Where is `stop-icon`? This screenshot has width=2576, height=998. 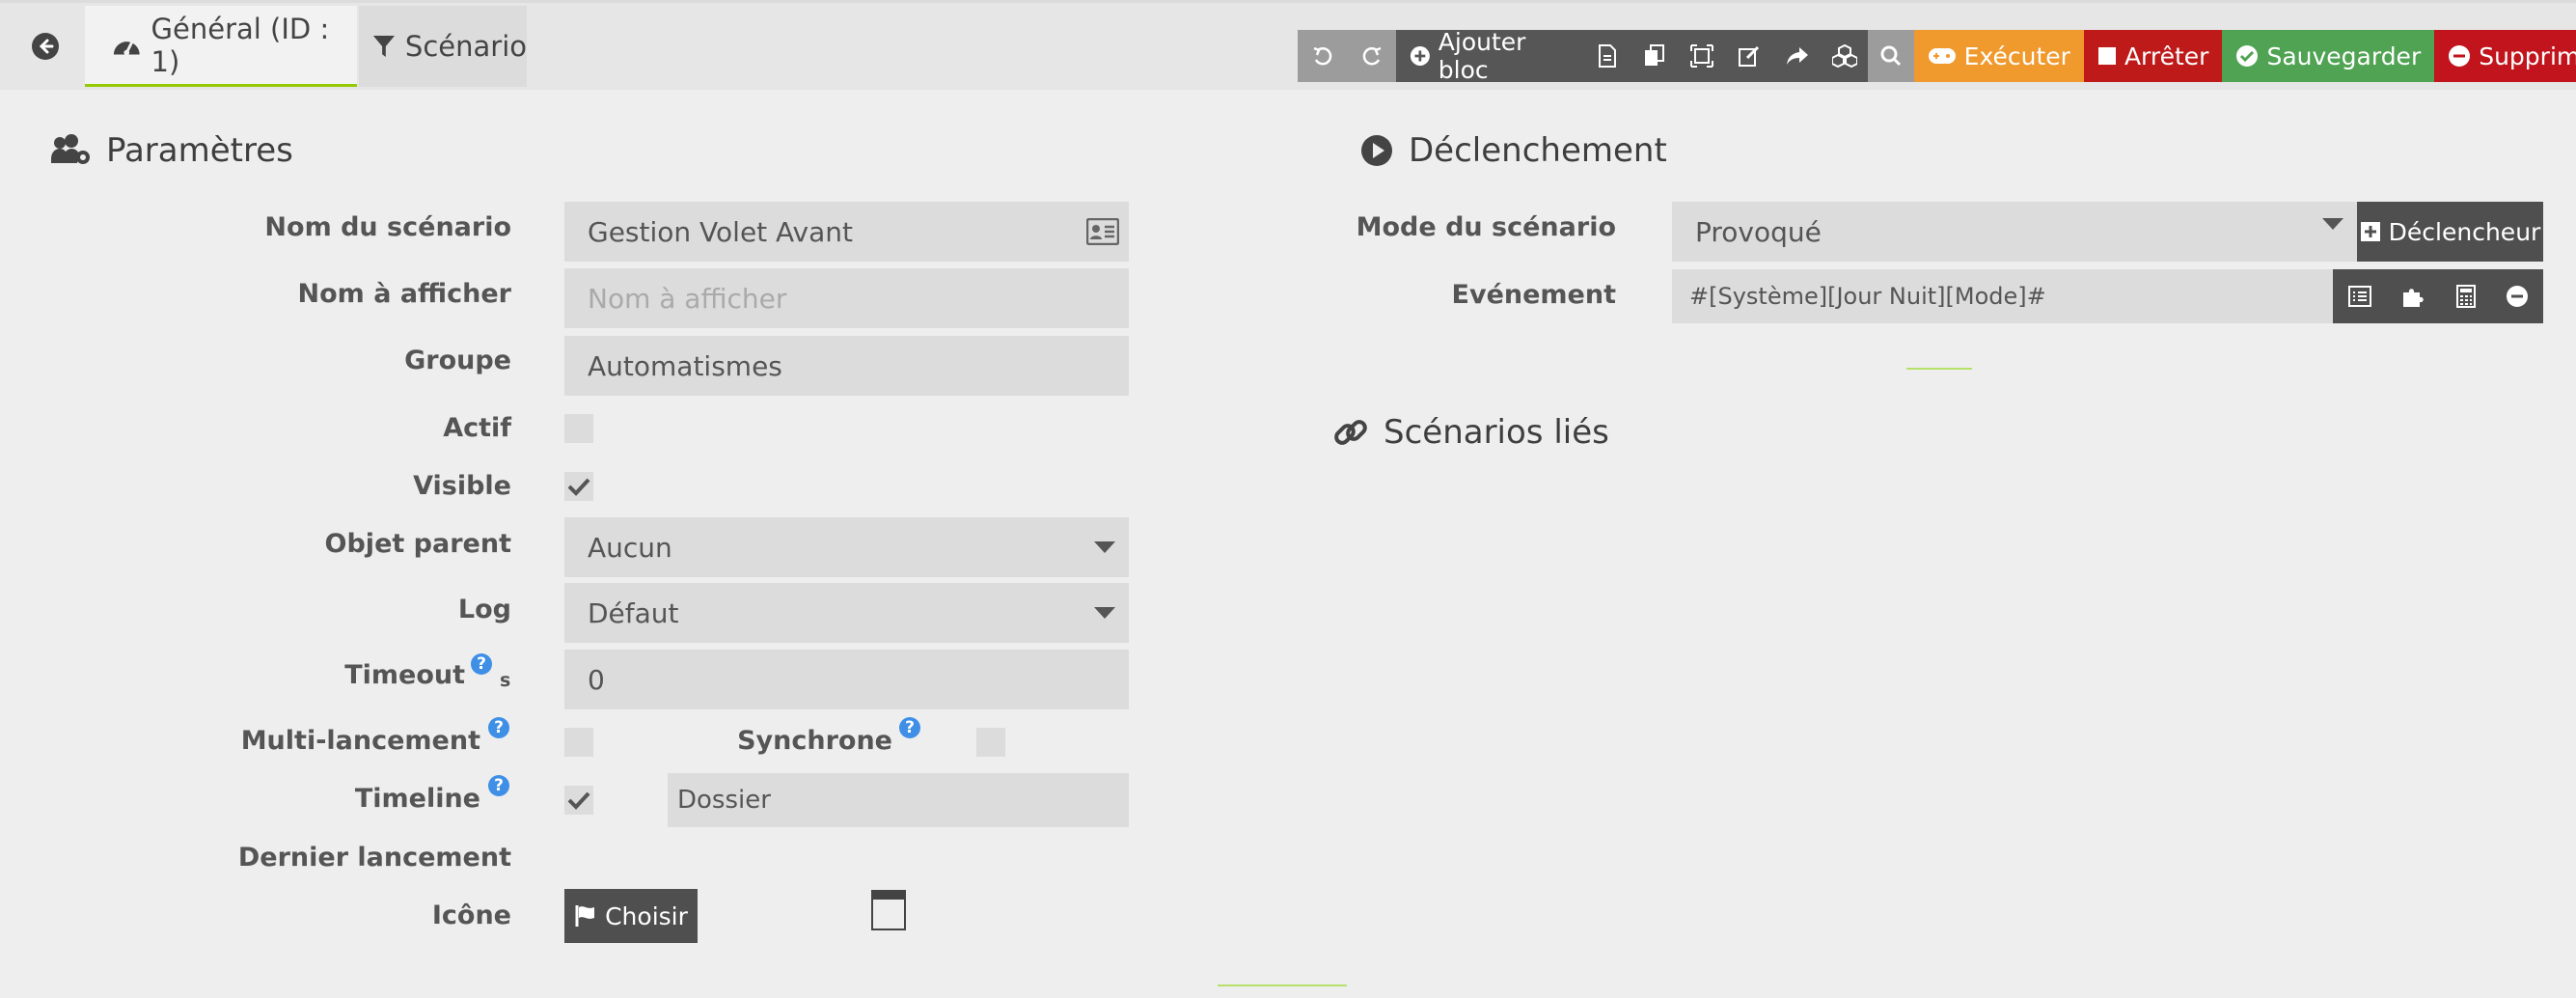 stop-icon is located at coordinates (2106, 56).